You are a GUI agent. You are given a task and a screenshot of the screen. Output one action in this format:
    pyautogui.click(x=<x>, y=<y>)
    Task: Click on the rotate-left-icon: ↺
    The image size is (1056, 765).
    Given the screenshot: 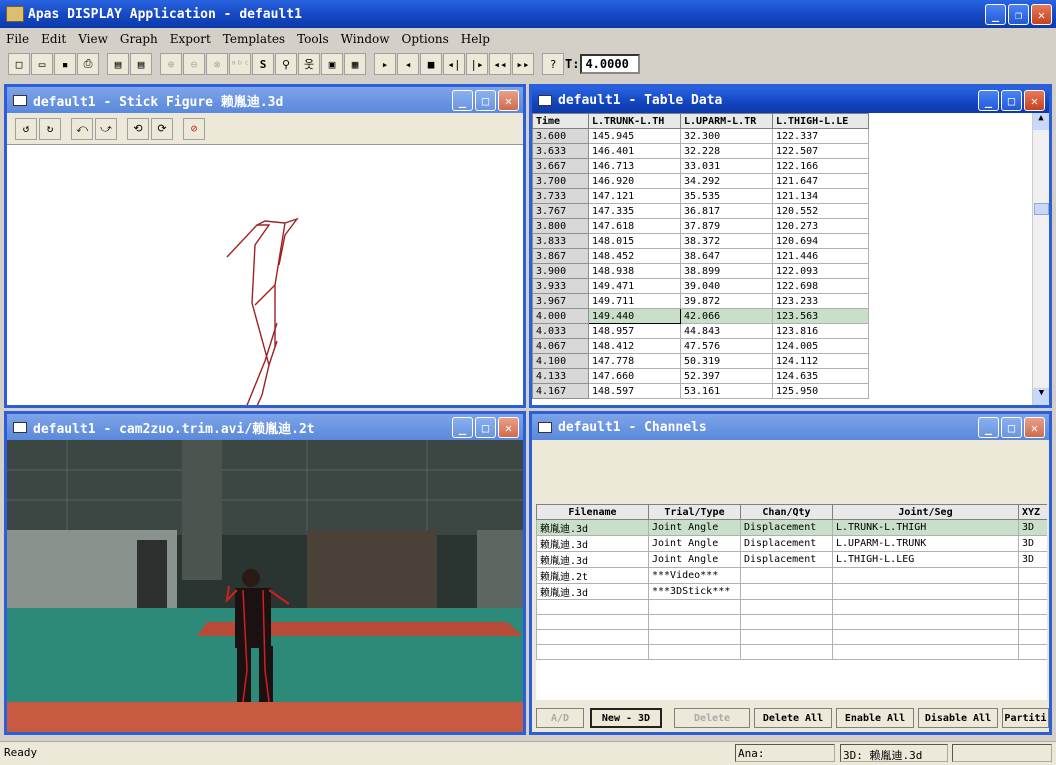 What is the action you would take?
    pyautogui.click(x=26, y=128)
    